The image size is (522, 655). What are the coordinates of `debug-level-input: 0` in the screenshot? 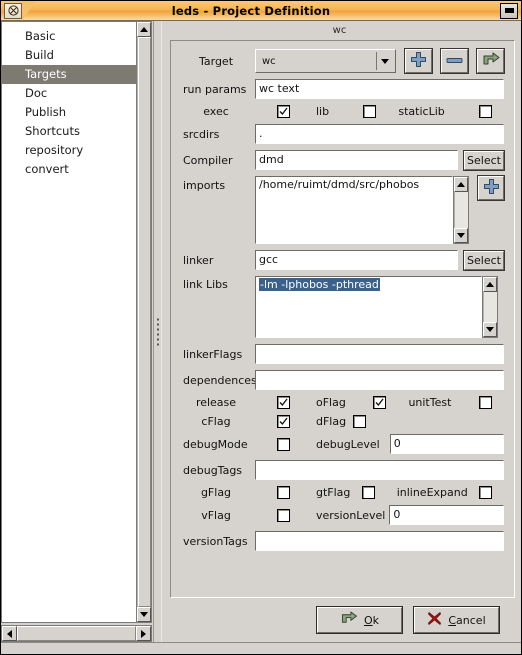 It's located at (446, 444).